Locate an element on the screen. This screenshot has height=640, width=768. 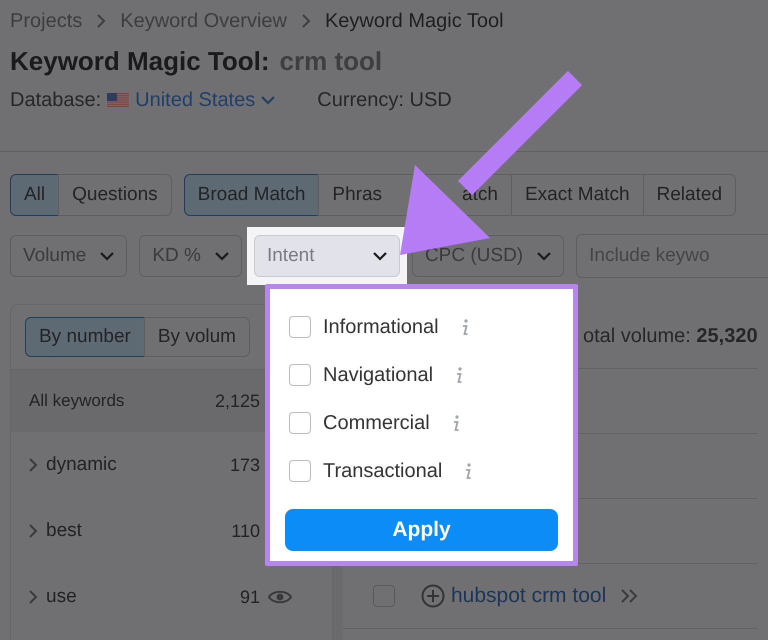
keyword-group-label: use is located at coordinates (61, 597).